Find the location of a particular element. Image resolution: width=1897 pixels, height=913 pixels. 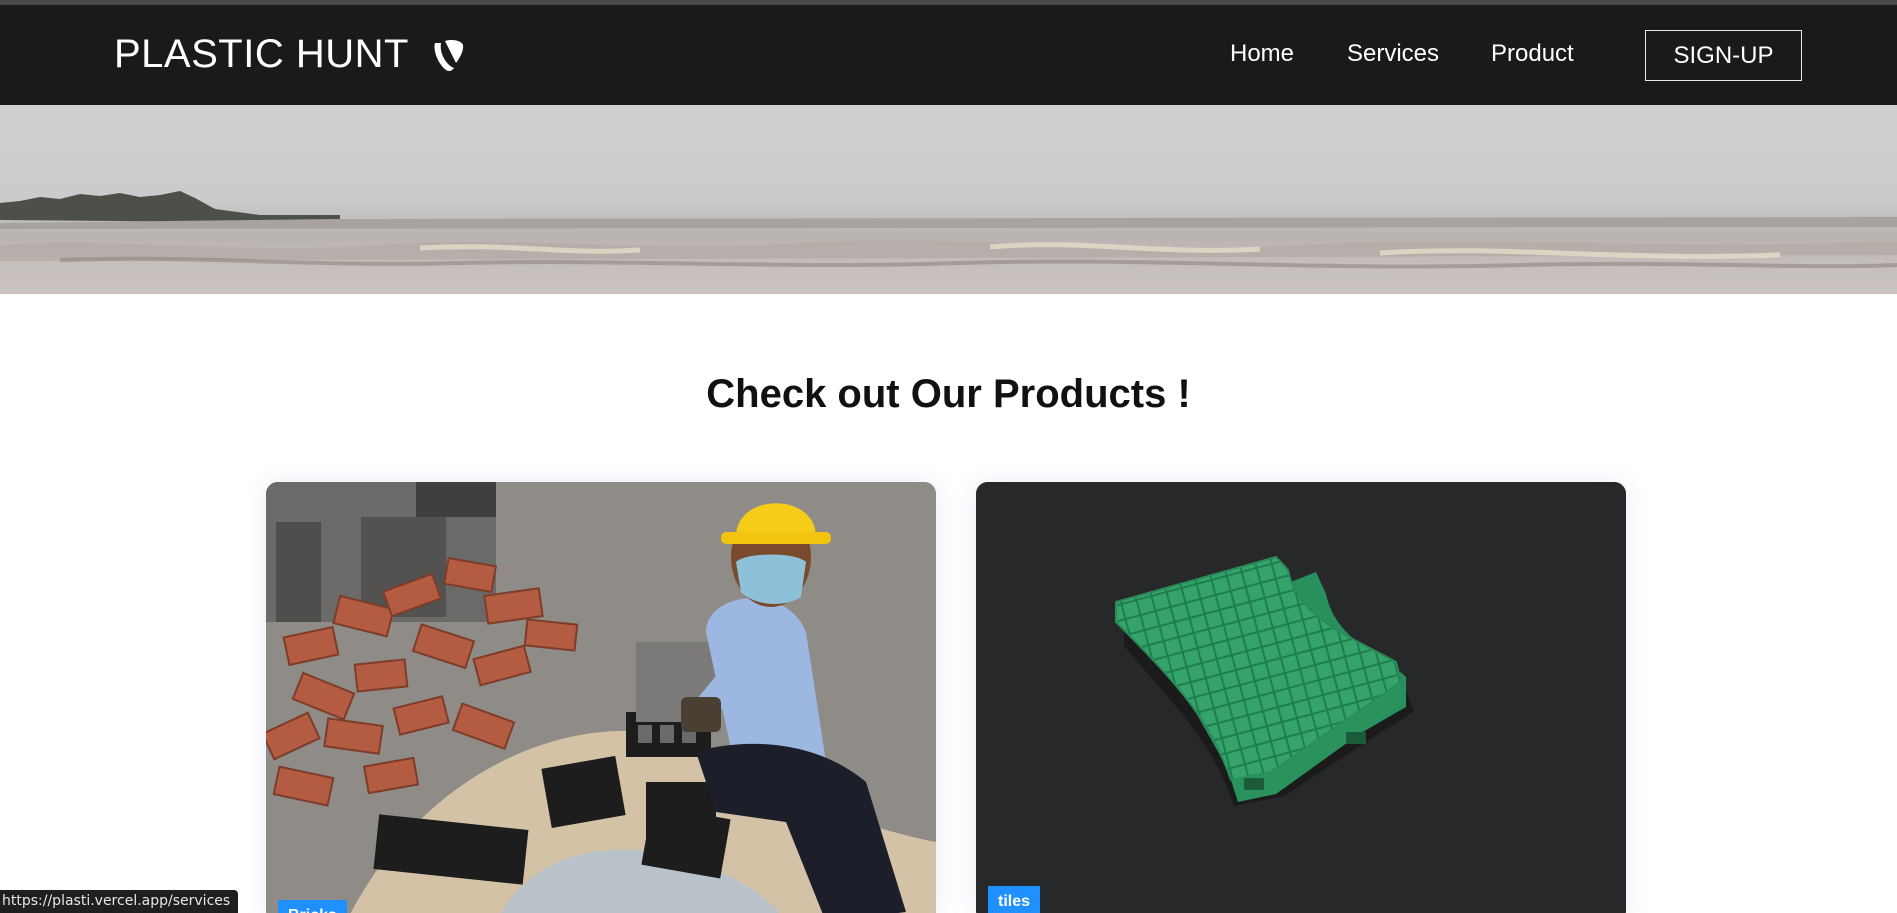

nav-services-link: Services is located at coordinates (1393, 54).